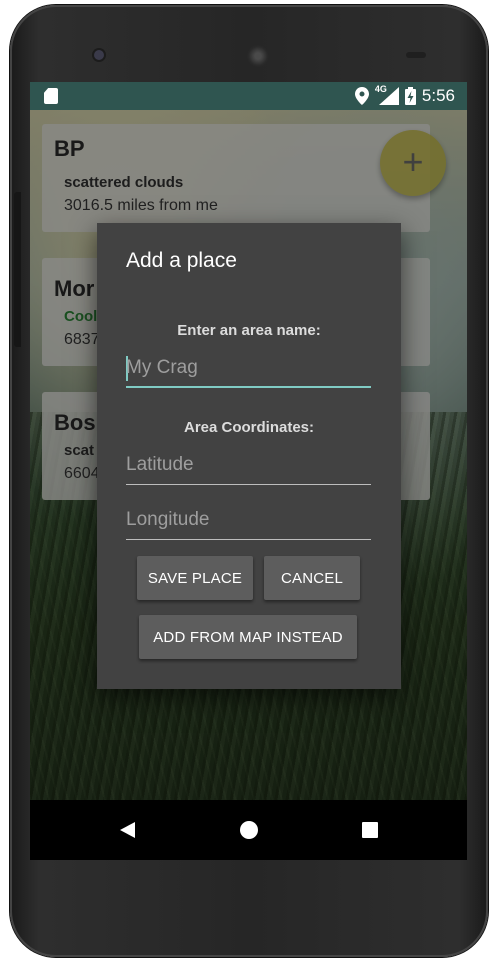 The height and width of the screenshot is (961, 489). Describe the element at coordinates (127, 830) in the screenshot. I see `back-icon` at that location.